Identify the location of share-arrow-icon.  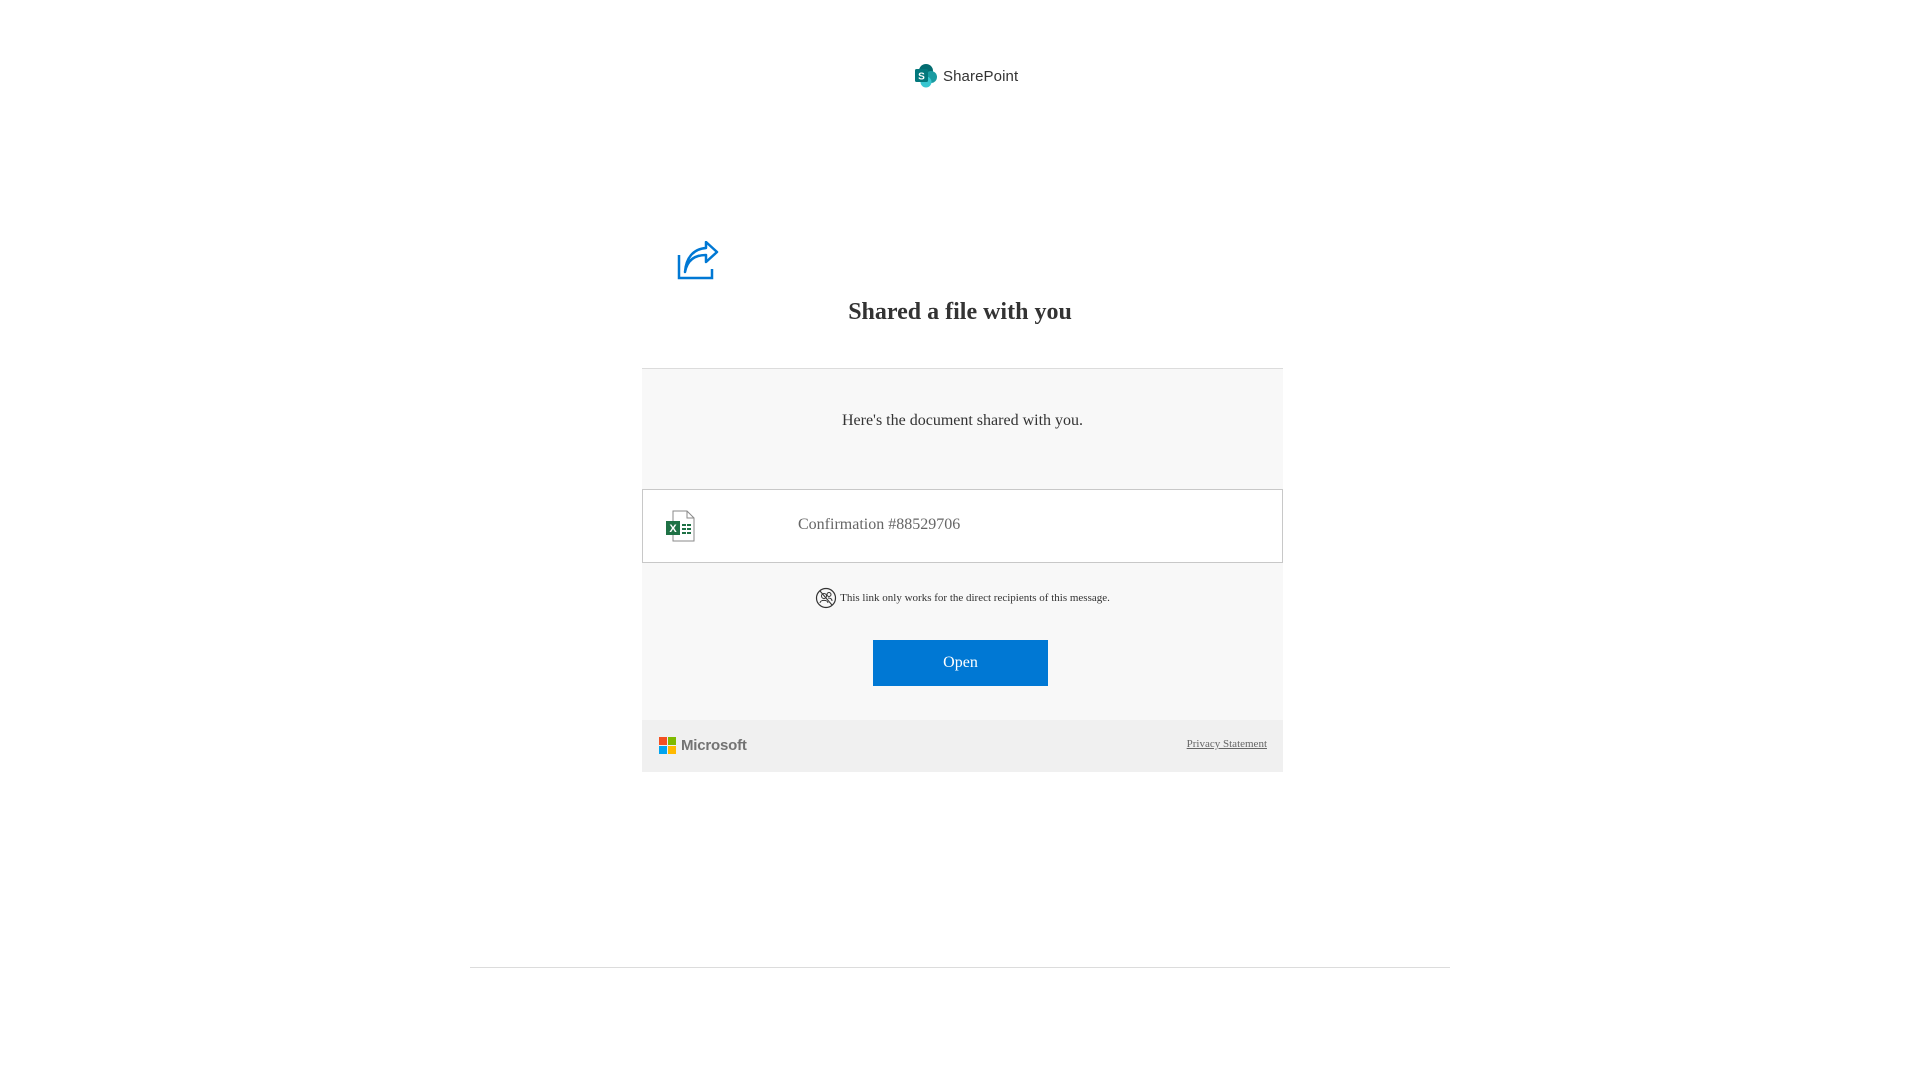
(698, 260).